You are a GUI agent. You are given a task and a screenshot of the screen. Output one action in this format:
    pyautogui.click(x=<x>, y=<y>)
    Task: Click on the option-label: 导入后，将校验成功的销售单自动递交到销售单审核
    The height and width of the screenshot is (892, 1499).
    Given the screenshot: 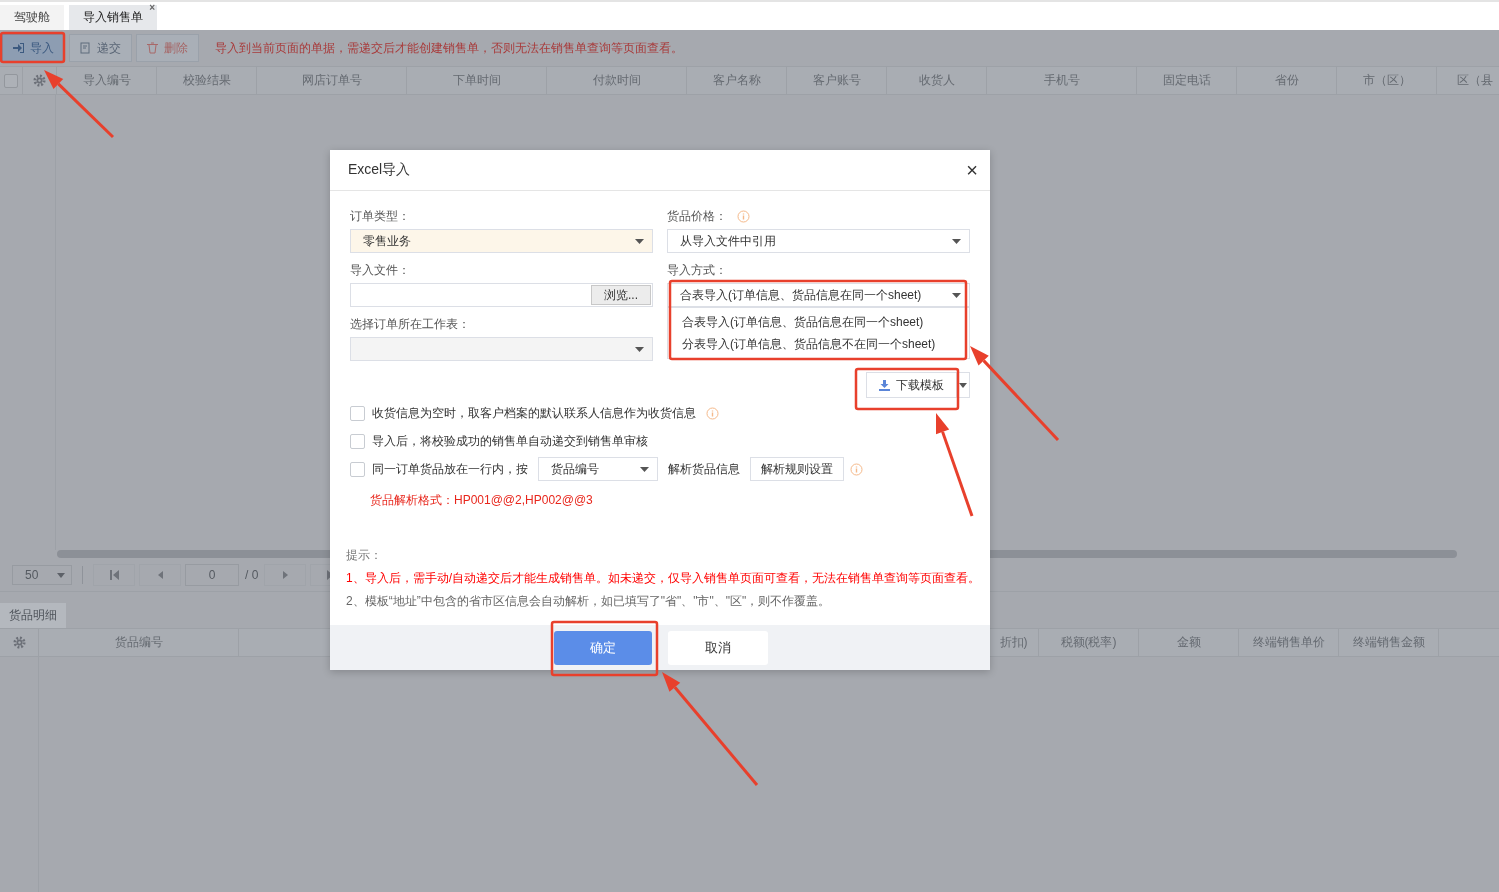 What is the action you would take?
    pyautogui.click(x=510, y=441)
    